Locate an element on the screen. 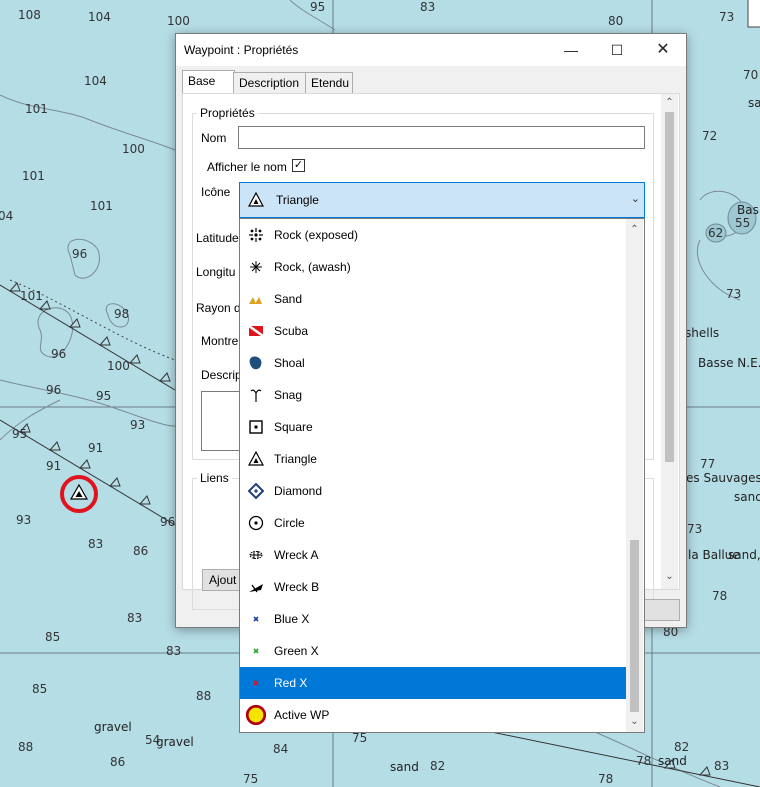  dropdown-scroll-down-icon: ⌄ is located at coordinates (634, 721).